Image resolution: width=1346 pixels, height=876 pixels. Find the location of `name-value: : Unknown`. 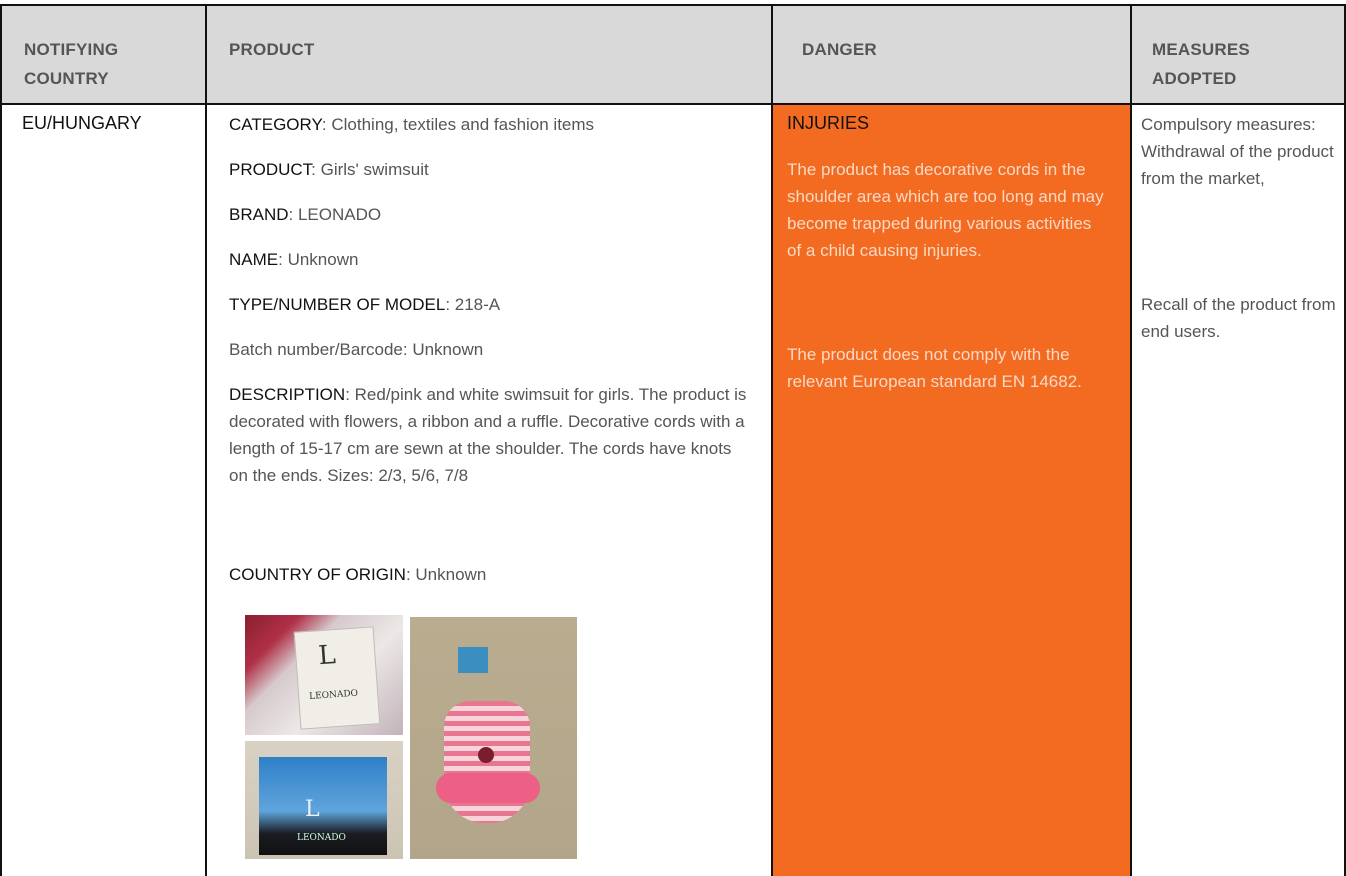

name-value: : Unknown is located at coordinates (318, 259).